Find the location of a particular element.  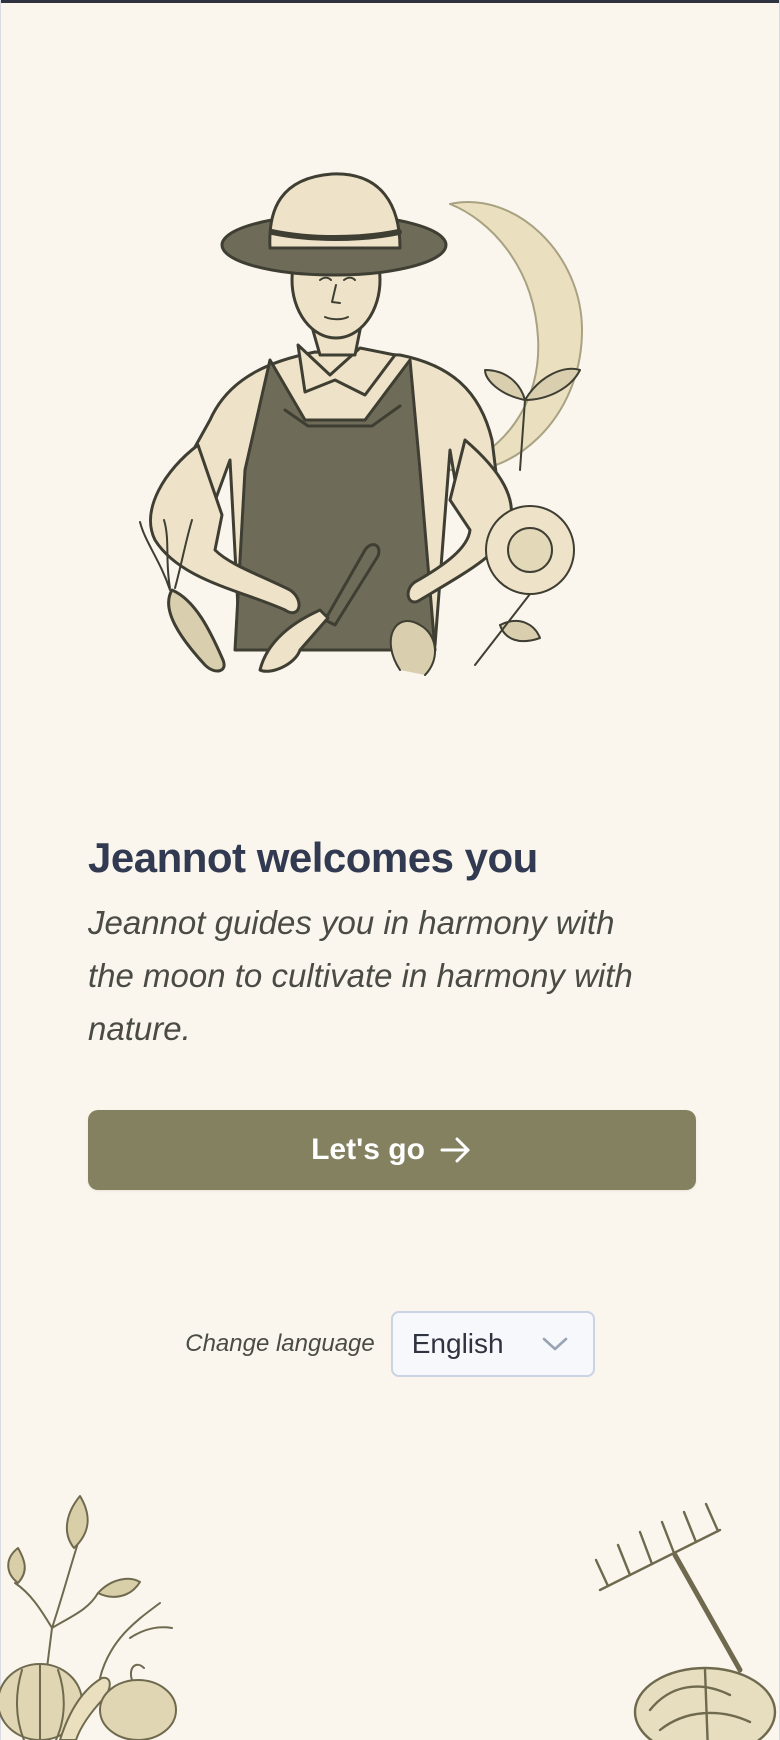

vegetables-illustration is located at coordinates (88, 1617).